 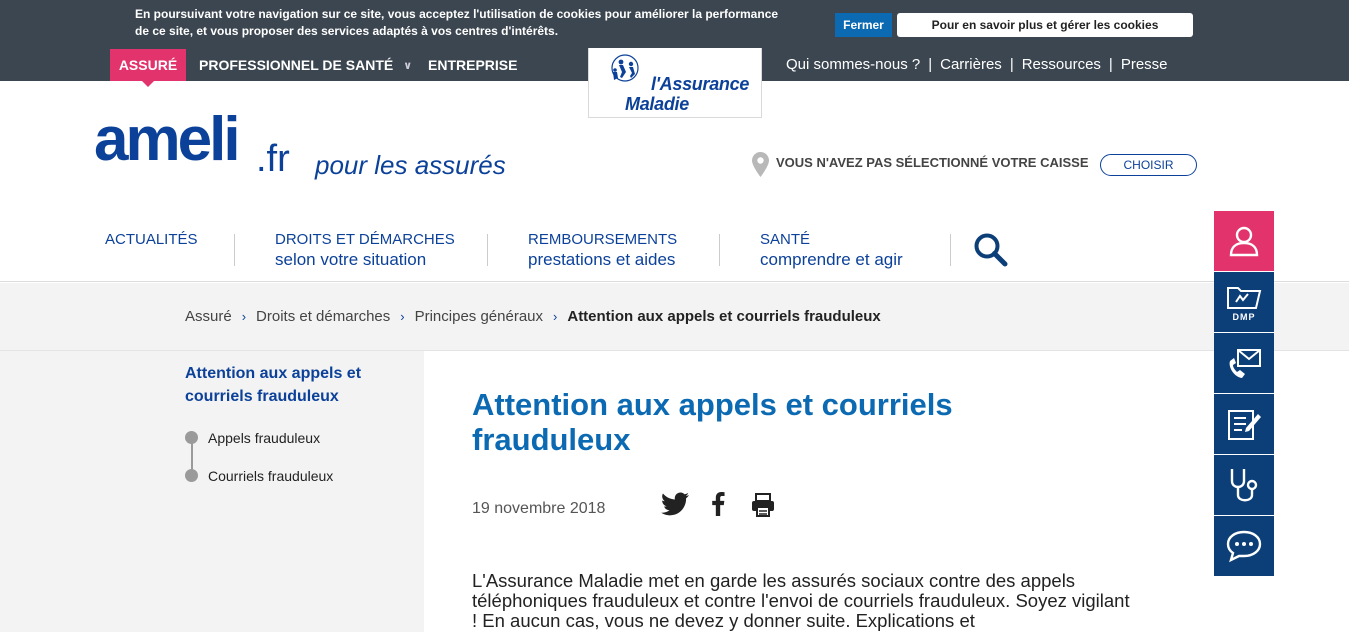 What do you see at coordinates (408, 66) in the screenshot?
I see `chevron-down-icon: ∨` at bounding box center [408, 66].